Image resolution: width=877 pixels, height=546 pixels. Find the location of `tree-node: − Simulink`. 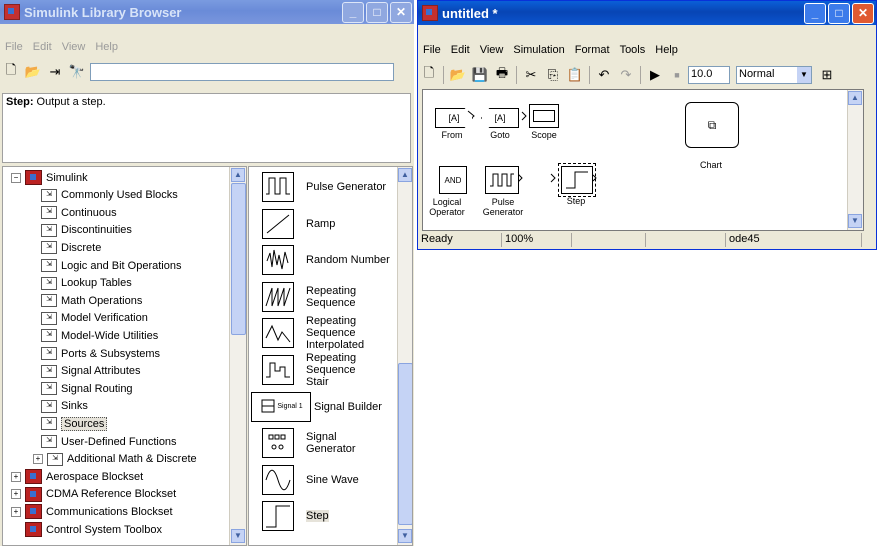

tree-node: − Simulink is located at coordinates (49, 177).